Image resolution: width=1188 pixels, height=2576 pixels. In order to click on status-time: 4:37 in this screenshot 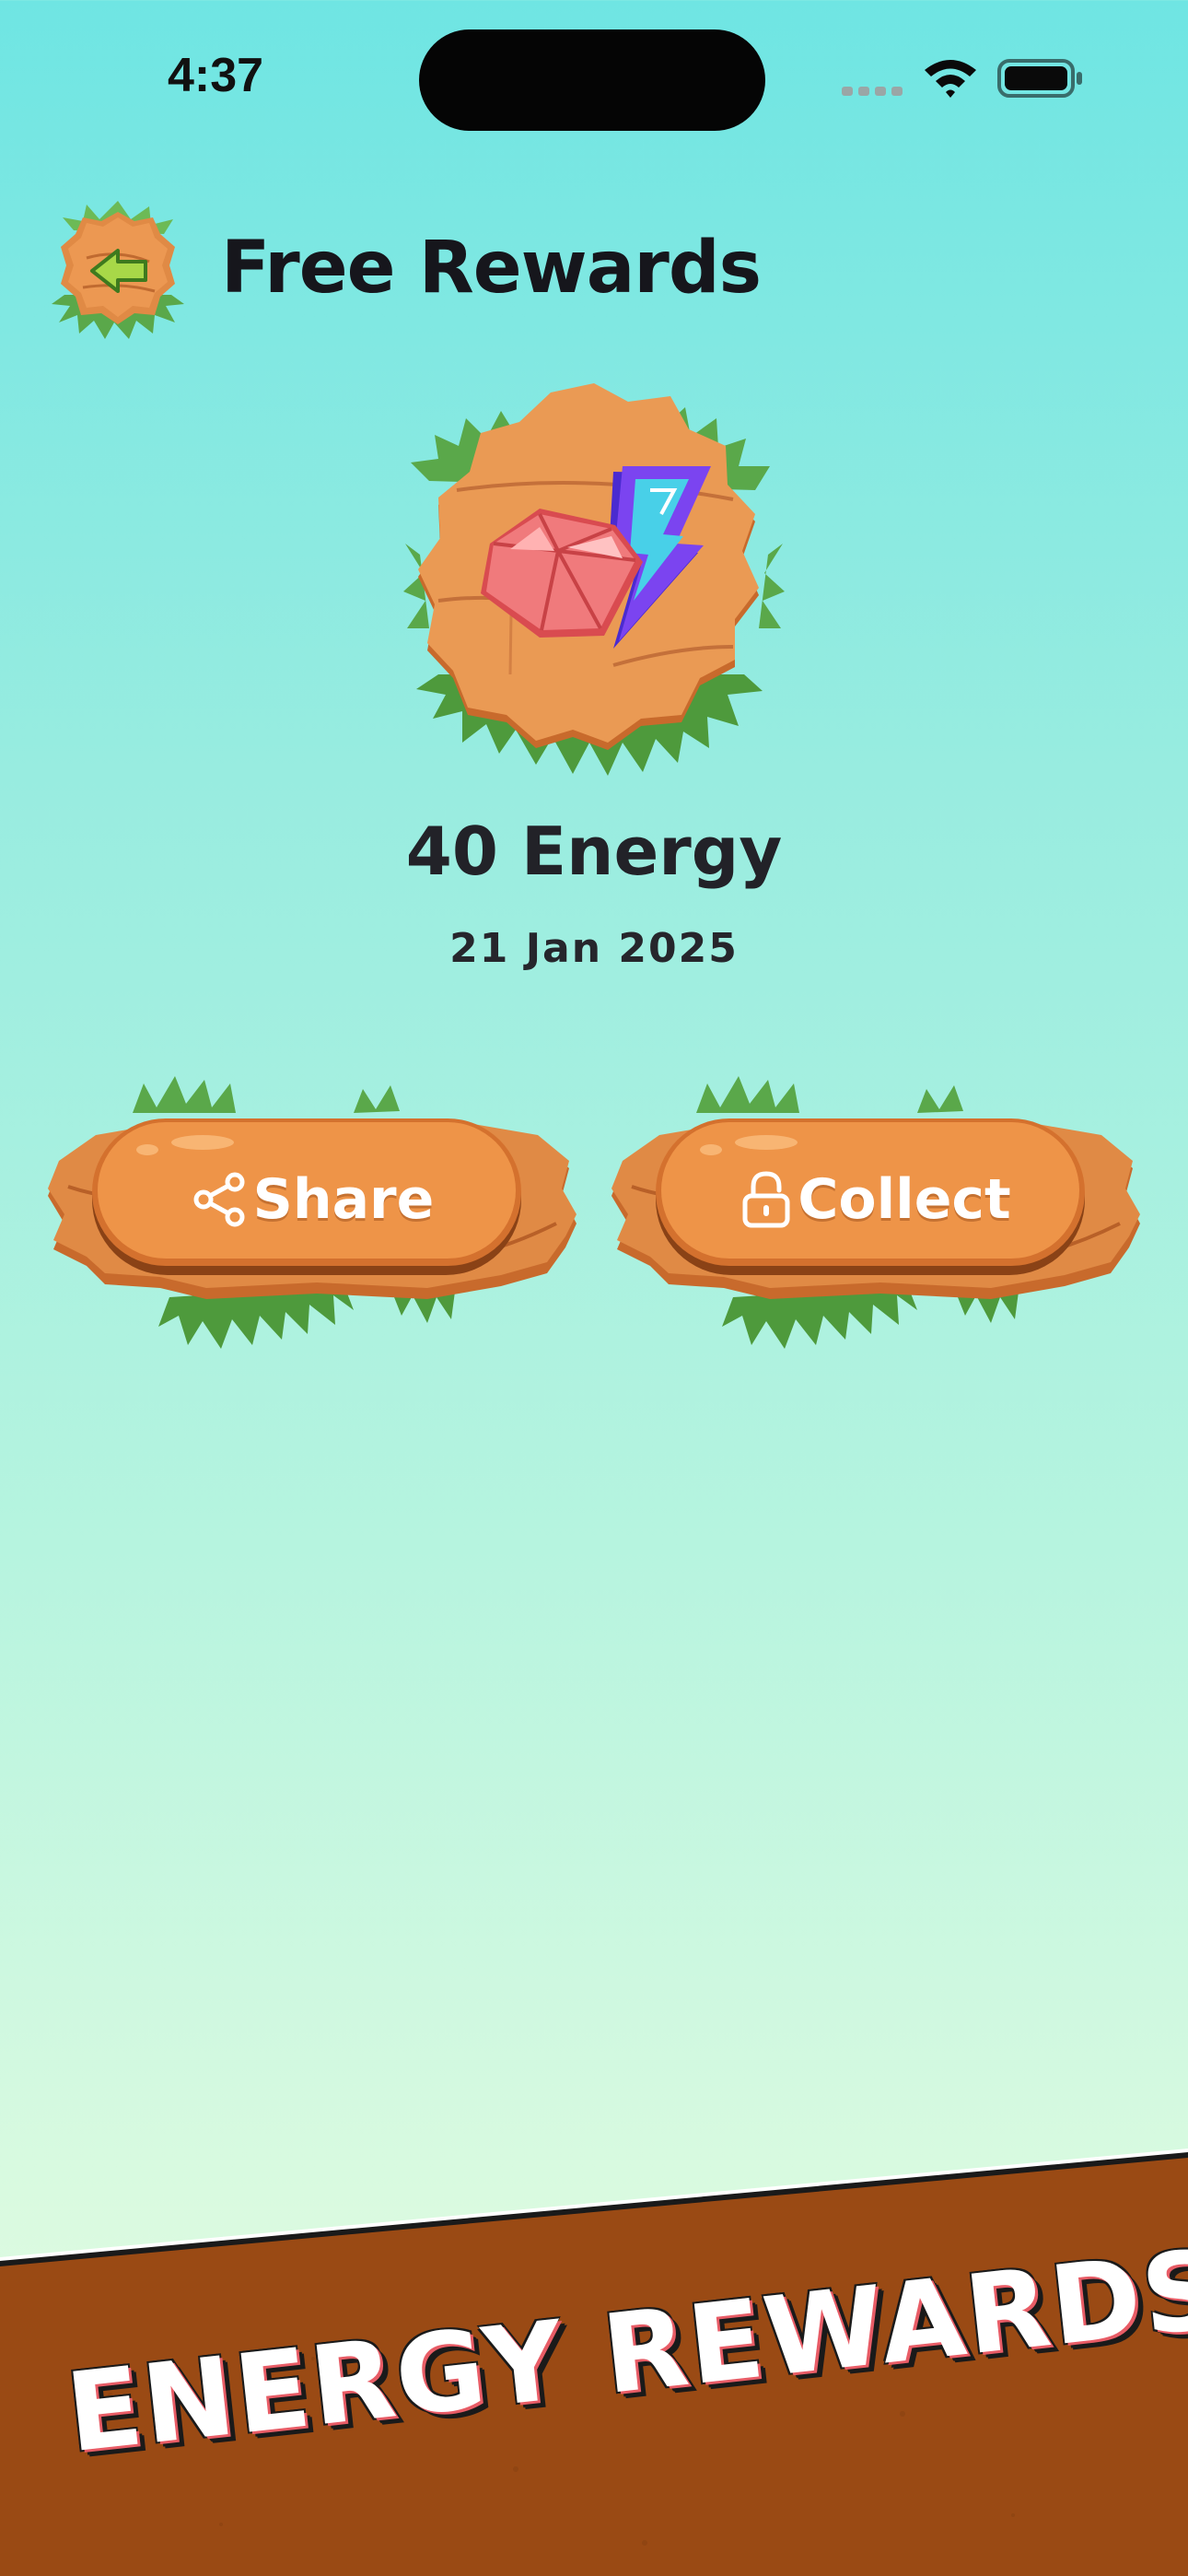, I will do `click(216, 75)`.